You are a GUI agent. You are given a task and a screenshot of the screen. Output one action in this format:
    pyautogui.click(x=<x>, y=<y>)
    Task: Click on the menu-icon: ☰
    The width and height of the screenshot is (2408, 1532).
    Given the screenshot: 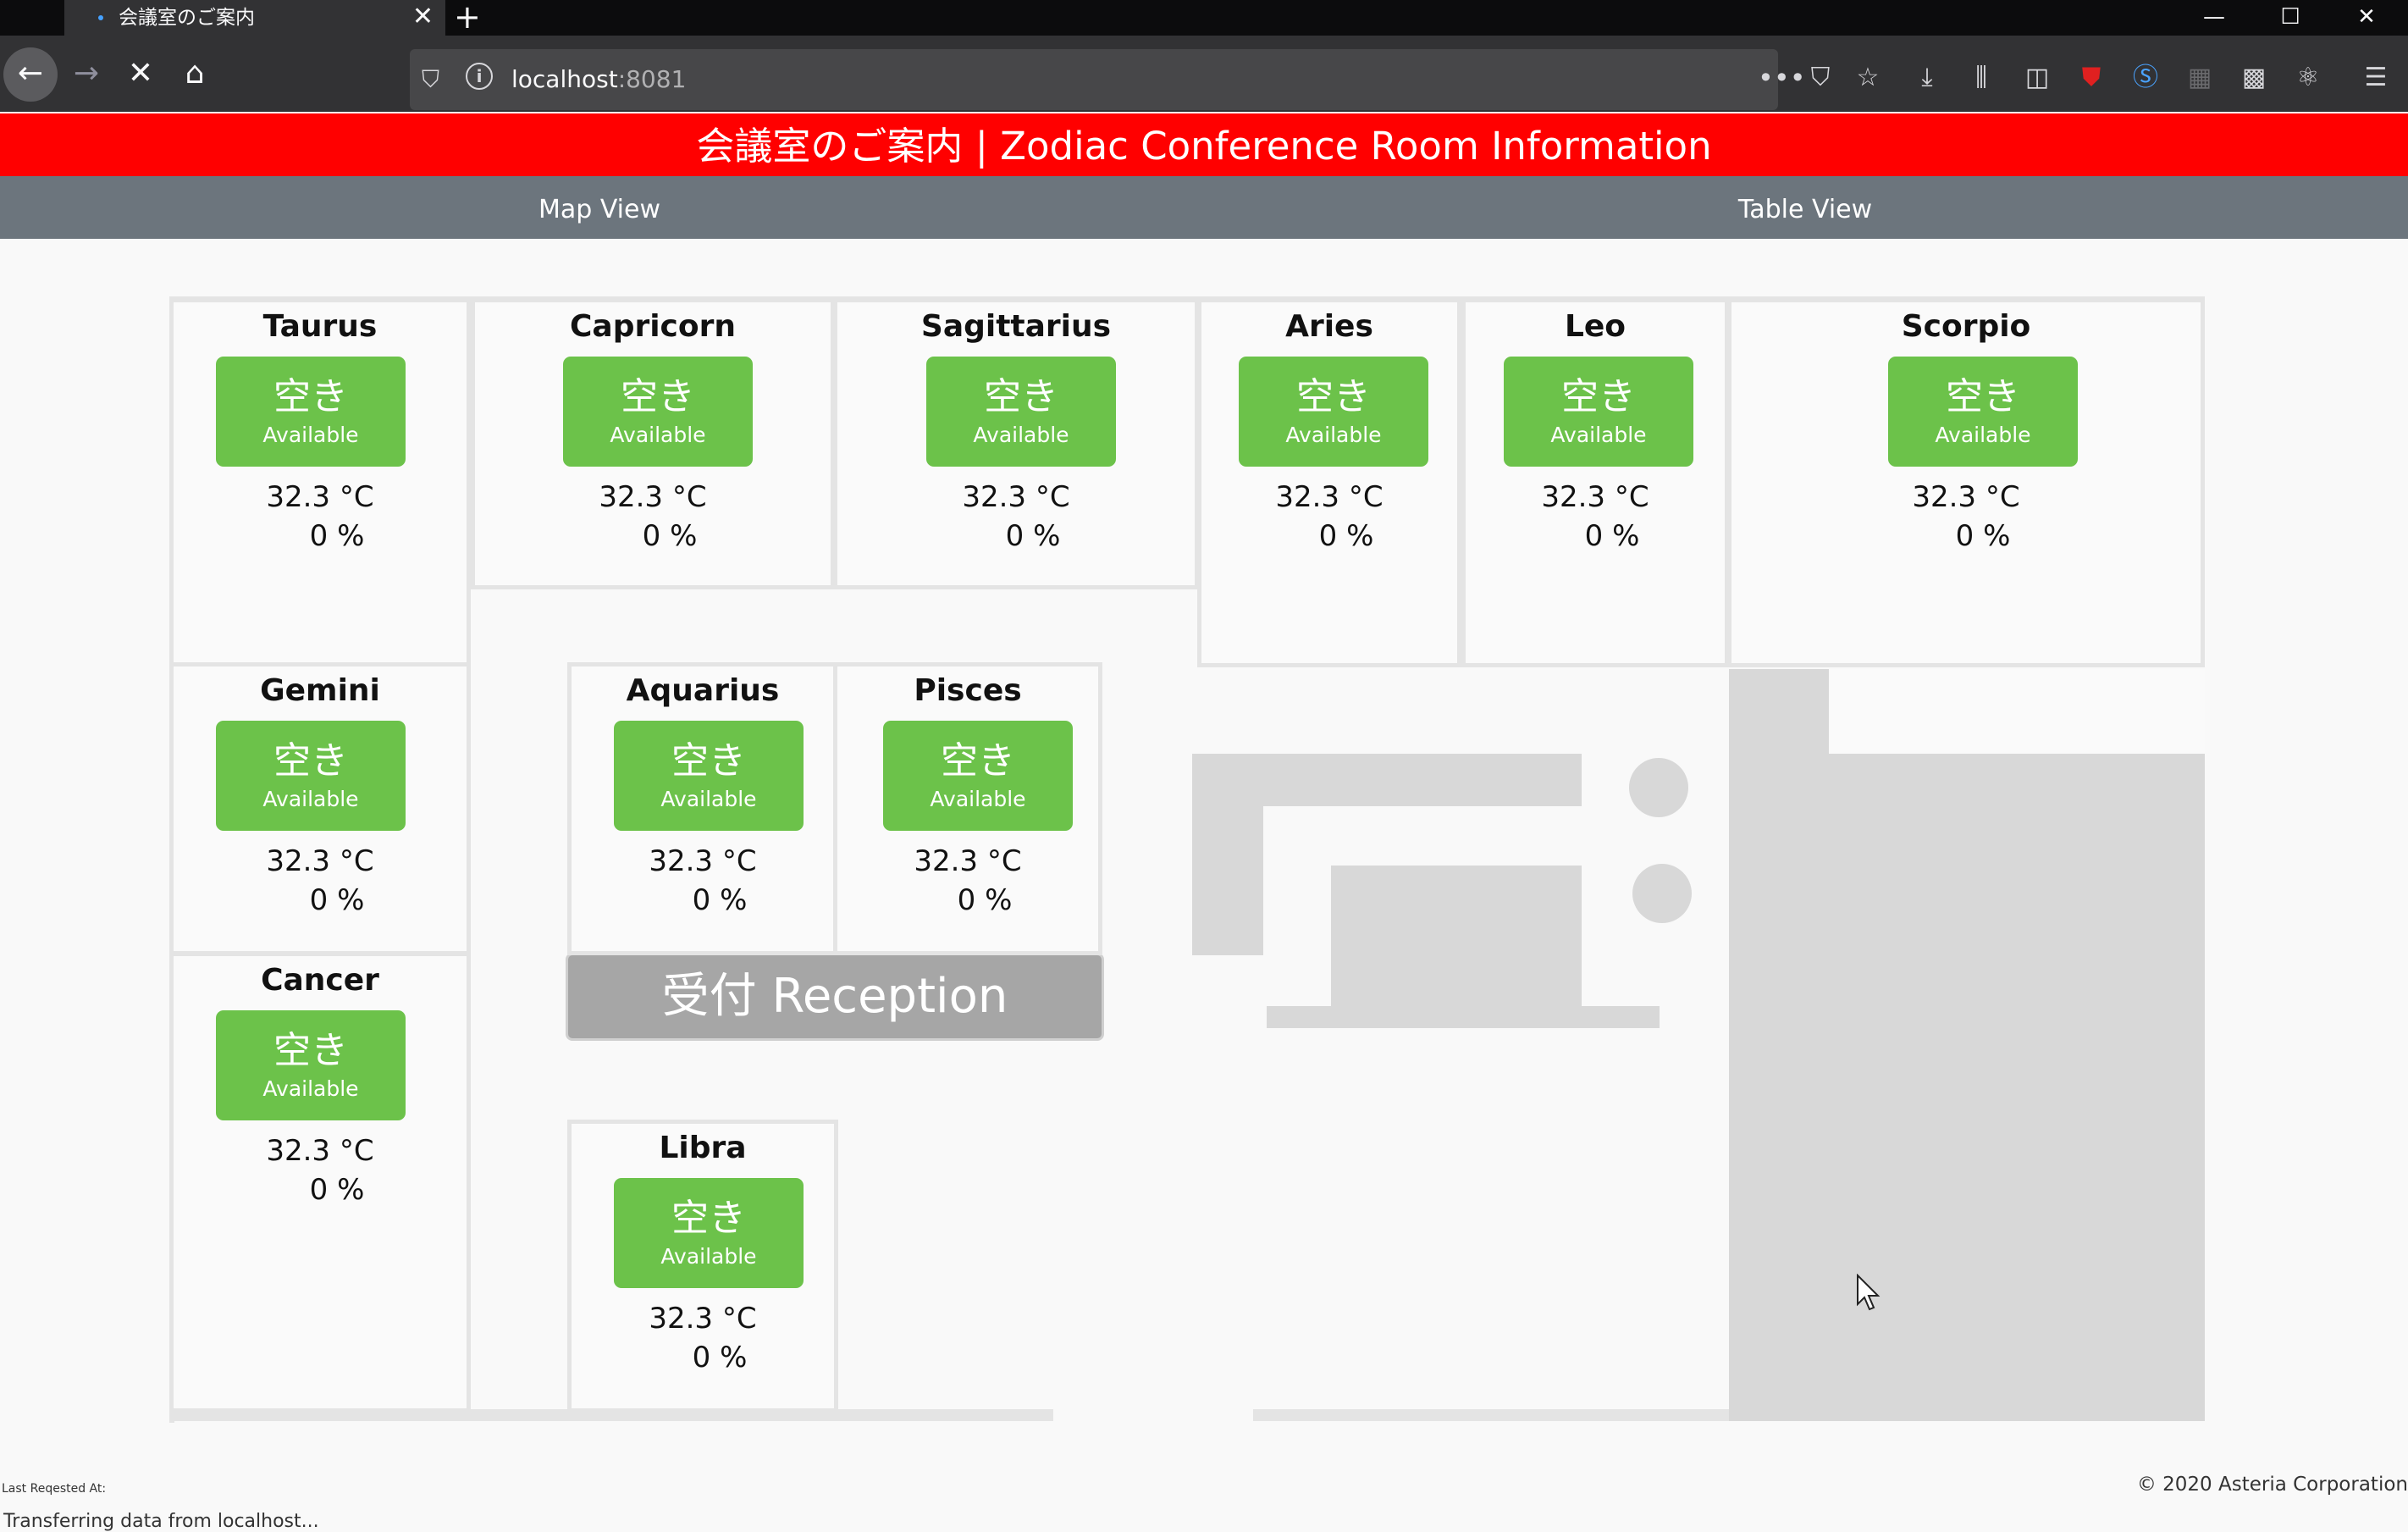 What is the action you would take?
    pyautogui.click(x=2376, y=78)
    